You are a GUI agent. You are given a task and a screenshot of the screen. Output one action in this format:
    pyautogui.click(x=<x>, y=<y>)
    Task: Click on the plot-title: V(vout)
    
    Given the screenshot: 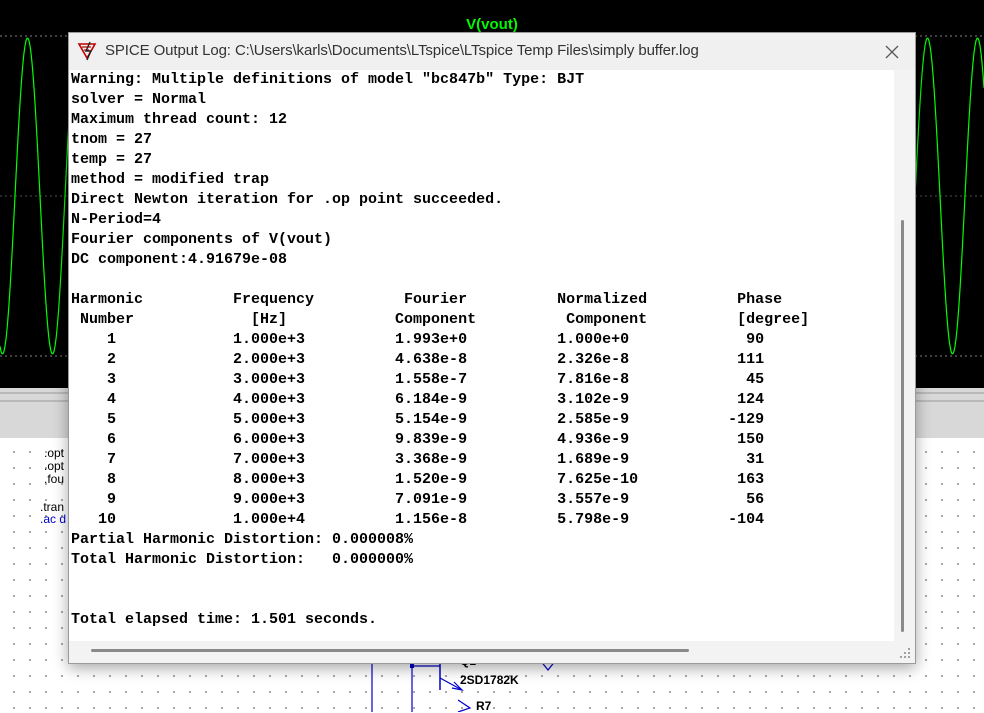 What is the action you would take?
    pyautogui.click(x=492, y=24)
    